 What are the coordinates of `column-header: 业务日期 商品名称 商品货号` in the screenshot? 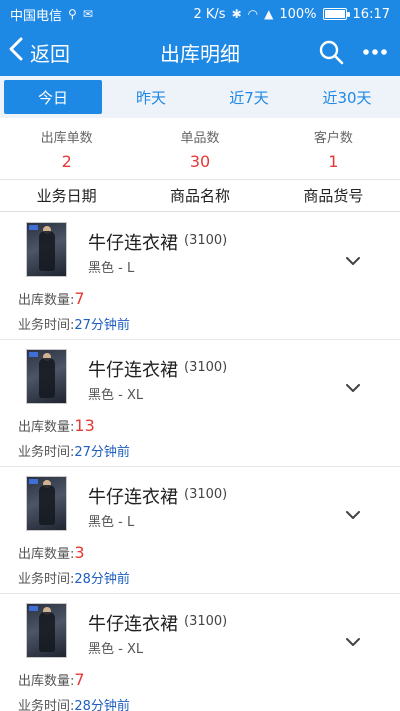 It's located at (200, 196).